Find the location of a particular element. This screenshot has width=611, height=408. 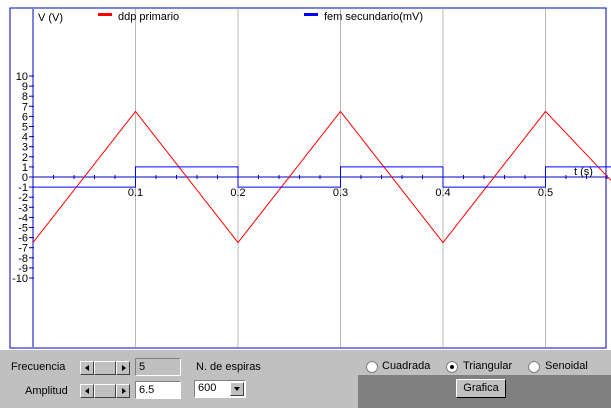

espiras-select: 600 is located at coordinates (220, 389).